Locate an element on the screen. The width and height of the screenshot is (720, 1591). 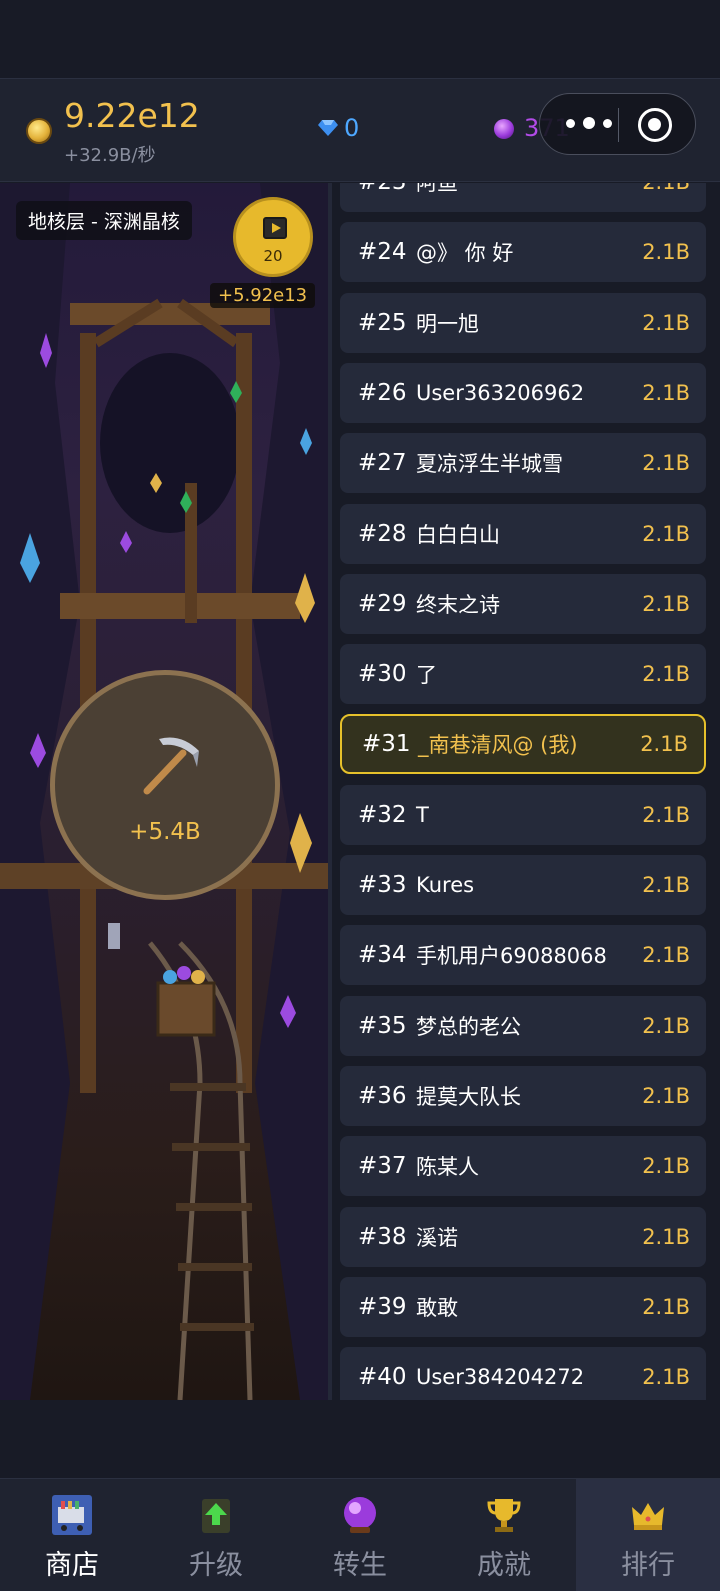
leaderboard-row-self: #31 _南巷清风@ (我) 2.1B is located at coordinates (523, 744).